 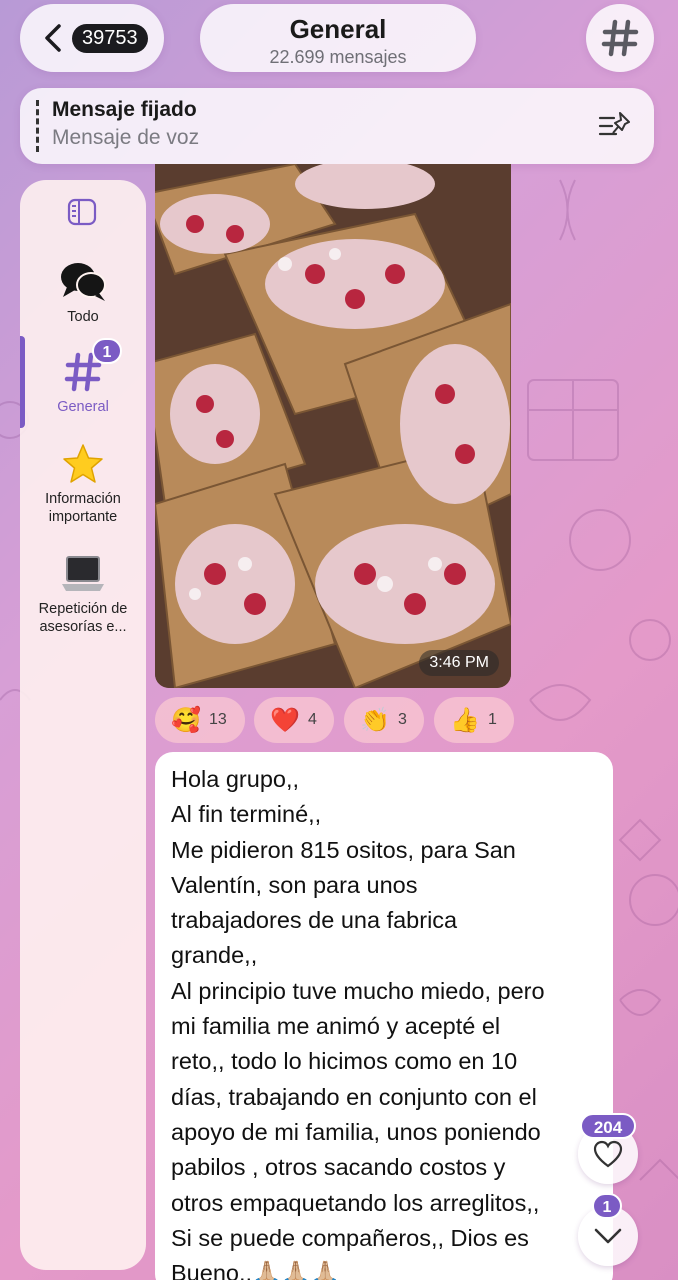 I want to click on chat-header: General 22.699 mensajes, so click(x=338, y=38).